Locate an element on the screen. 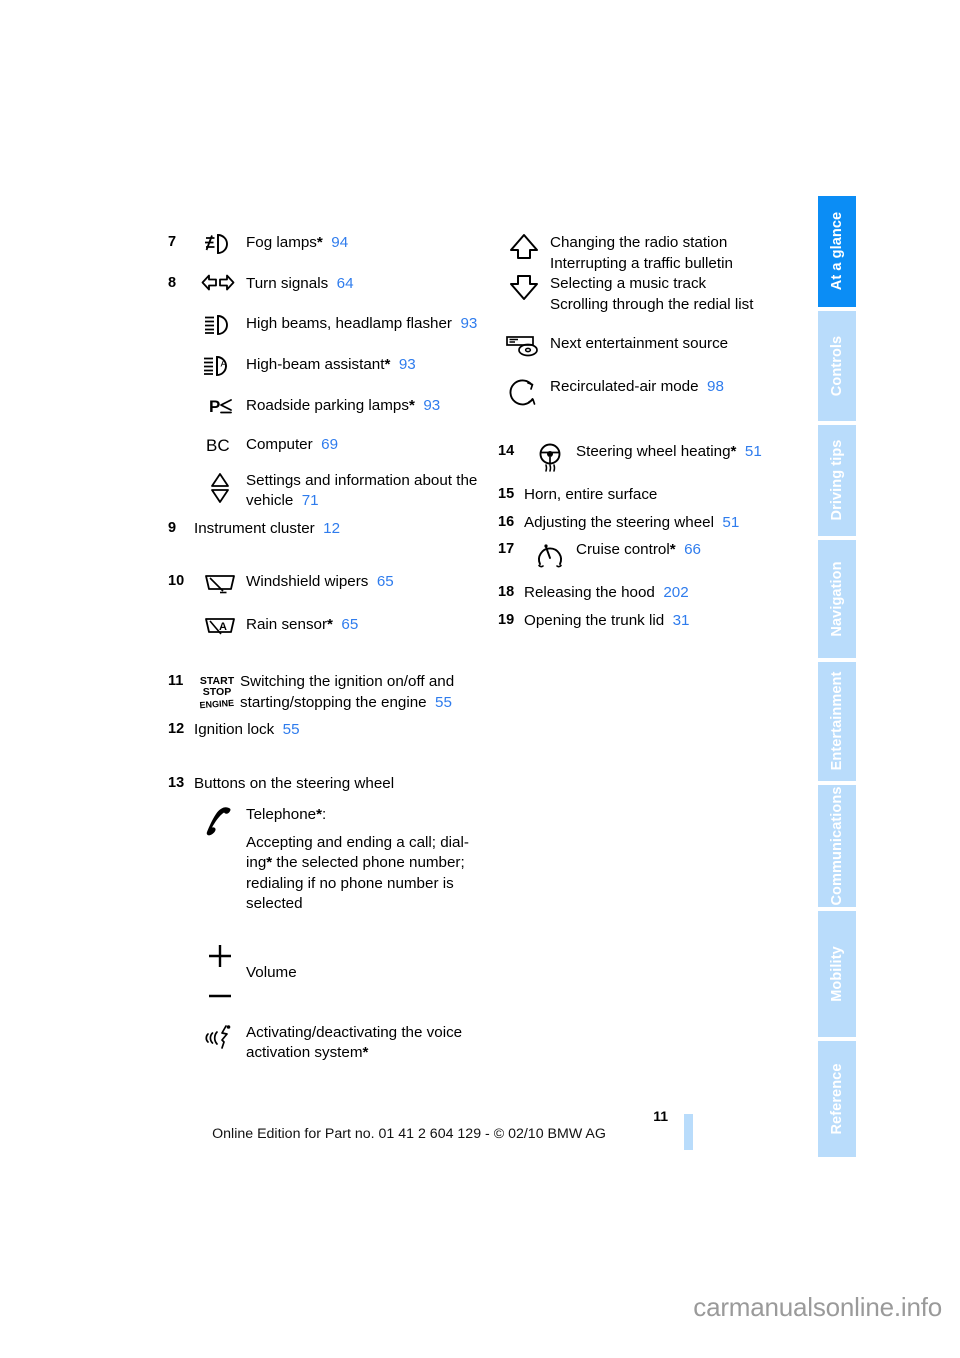  turn-signals-icon is located at coordinates (220, 282).